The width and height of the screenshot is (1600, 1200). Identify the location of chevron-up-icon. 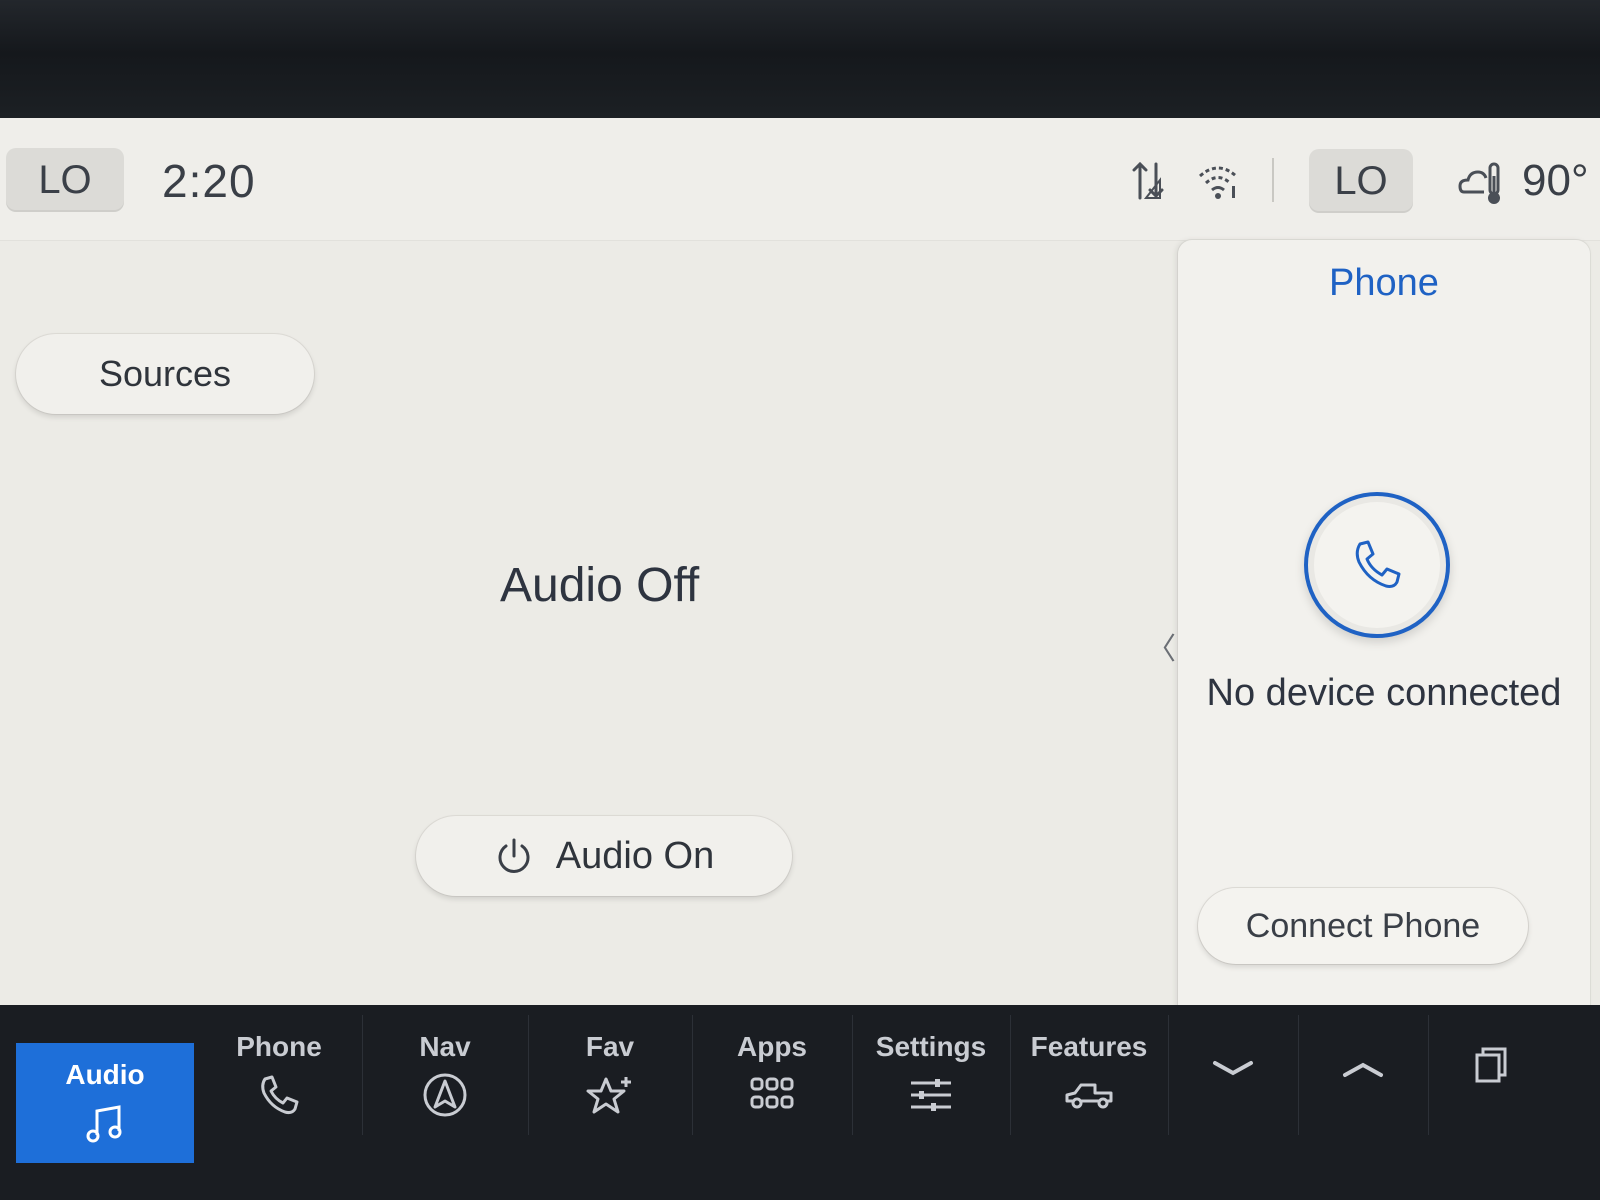
(1363, 1069).